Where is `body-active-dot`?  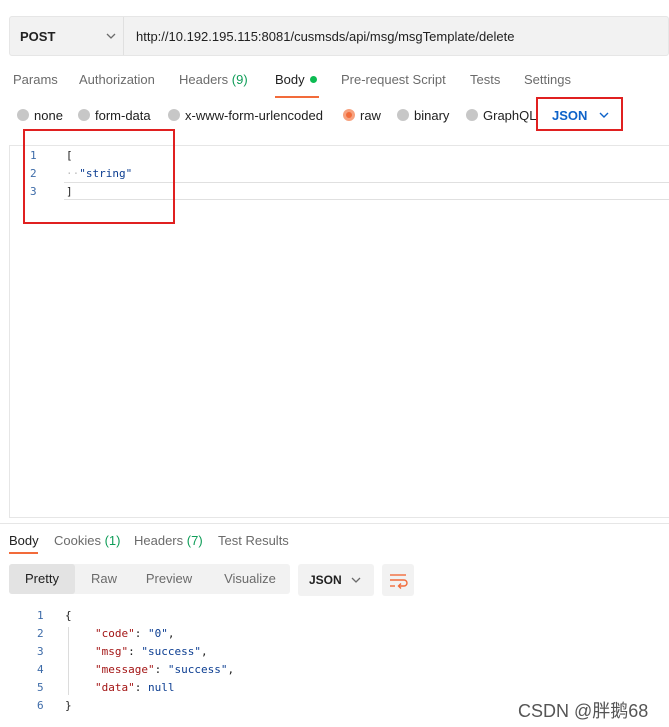 body-active-dot is located at coordinates (313, 79).